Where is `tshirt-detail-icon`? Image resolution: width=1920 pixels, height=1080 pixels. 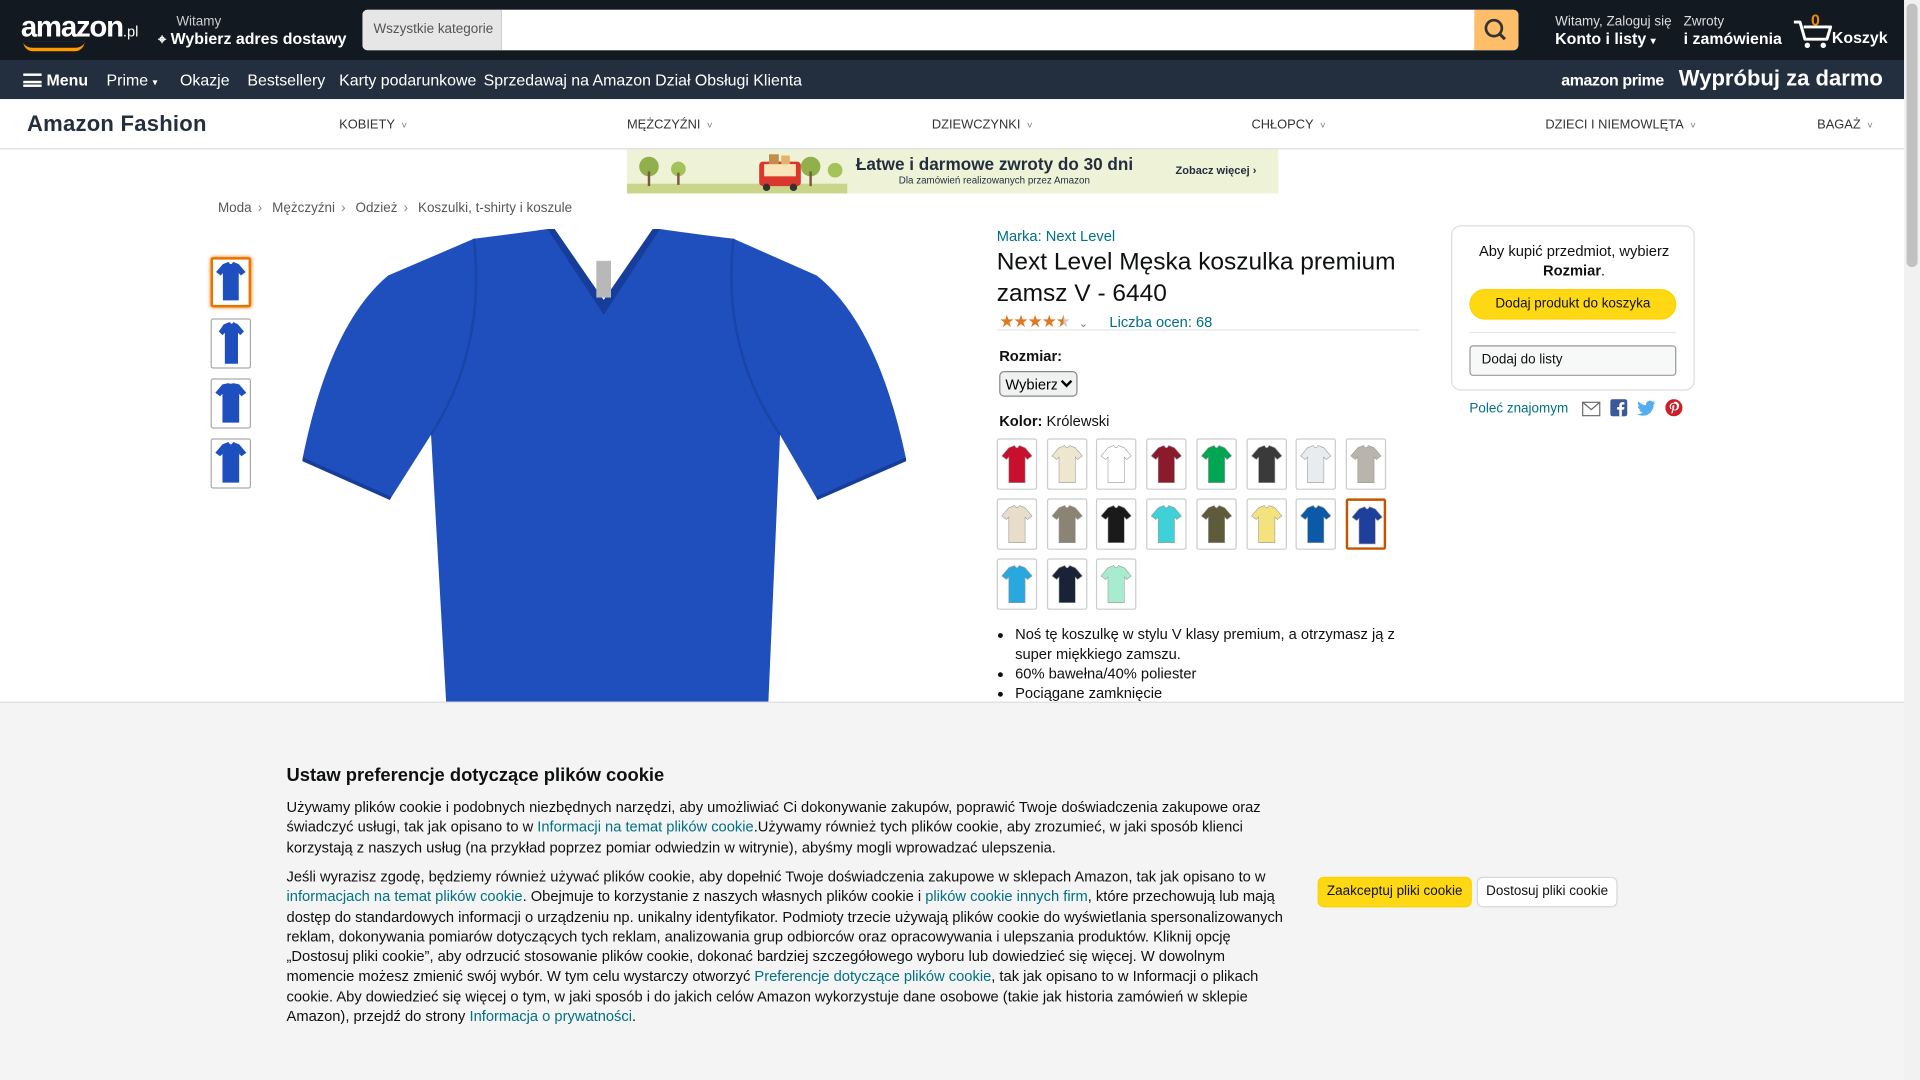 tshirt-detail-icon is located at coordinates (231, 462).